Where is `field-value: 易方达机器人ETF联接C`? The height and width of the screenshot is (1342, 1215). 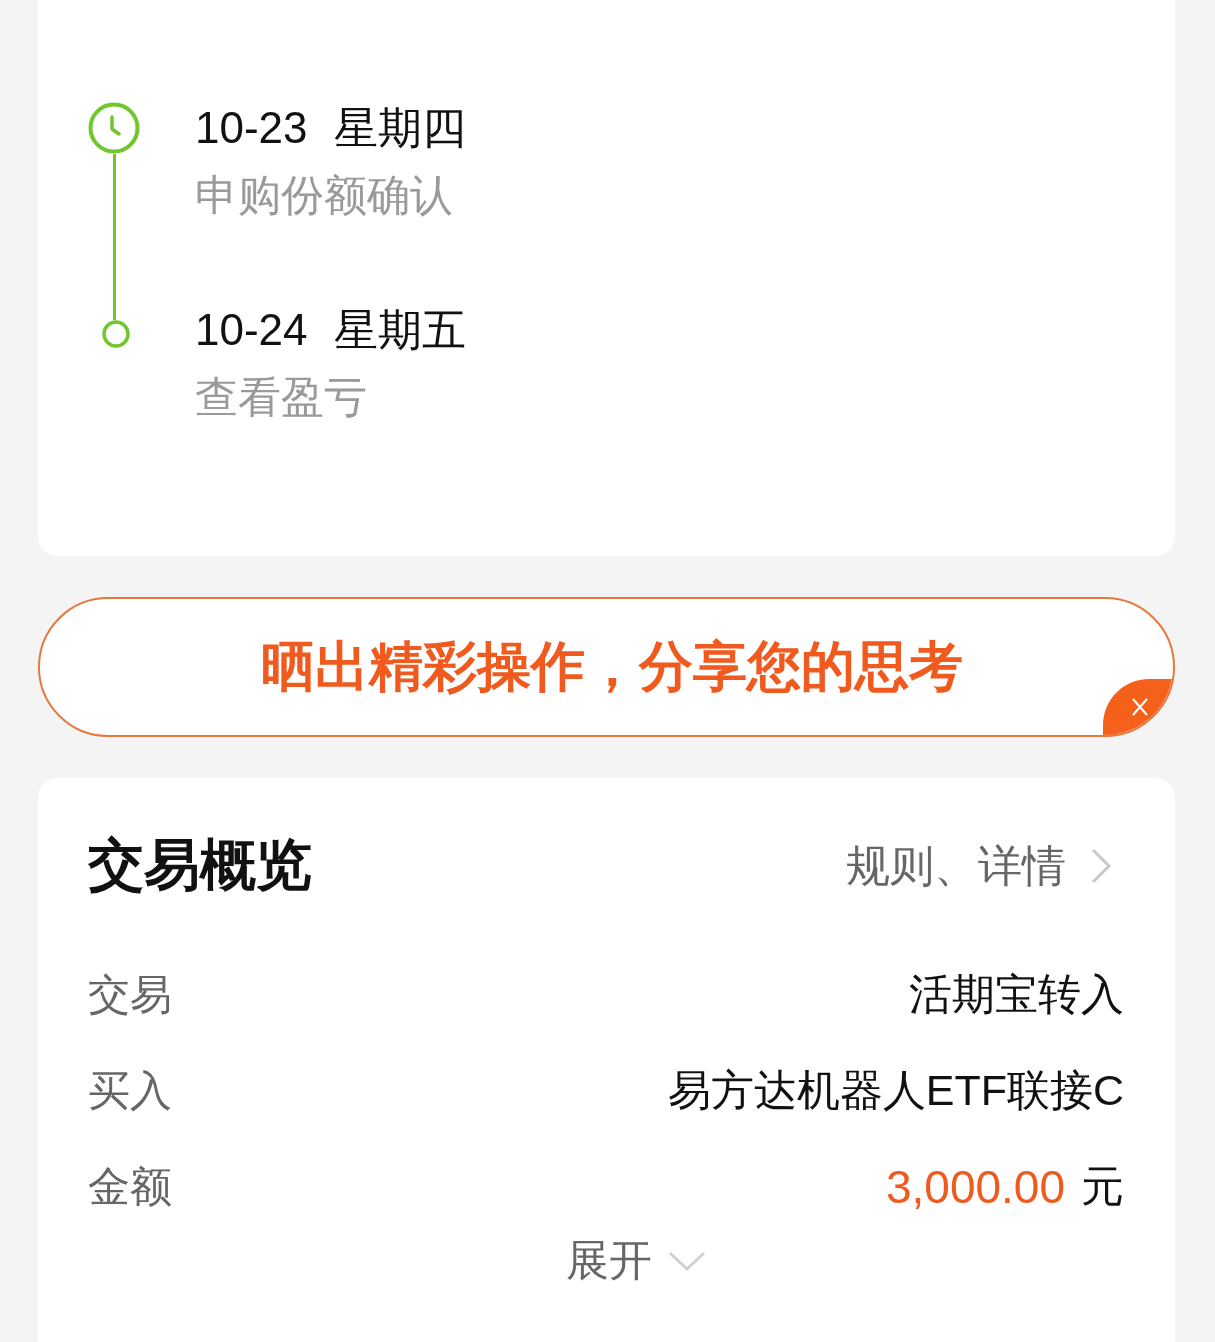 field-value: 易方达机器人ETF联接C is located at coordinates (895, 1090).